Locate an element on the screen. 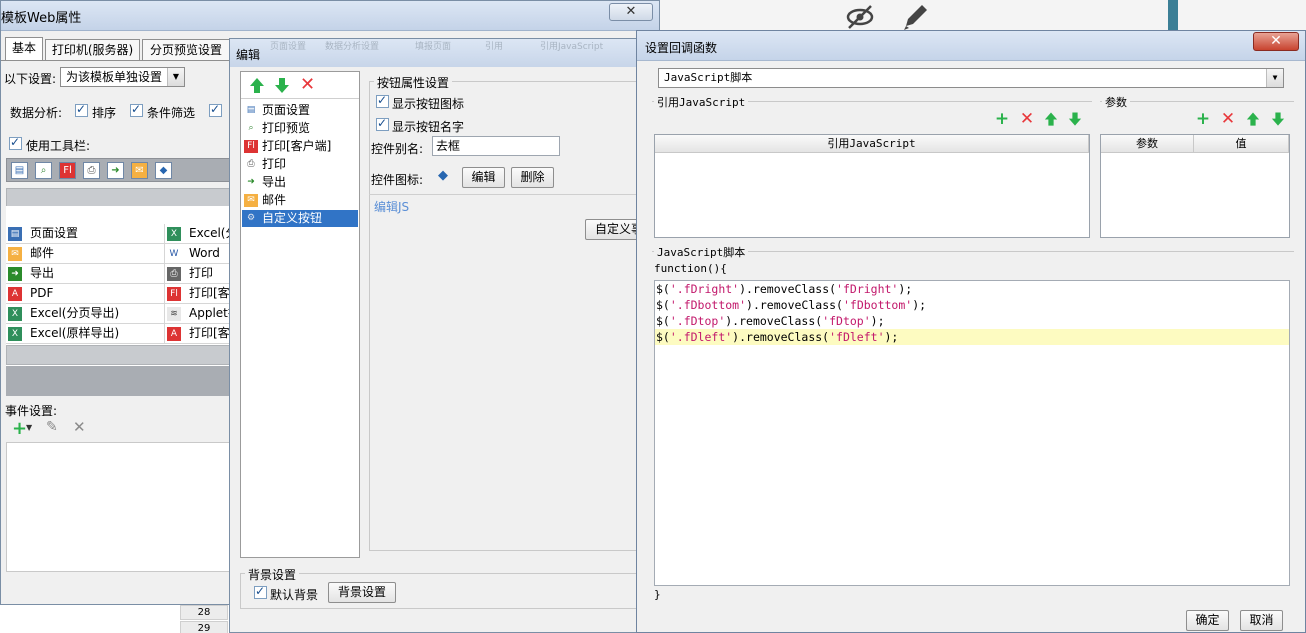  tree-item-print-client: Fl 打印[客户端] is located at coordinates (300, 146).